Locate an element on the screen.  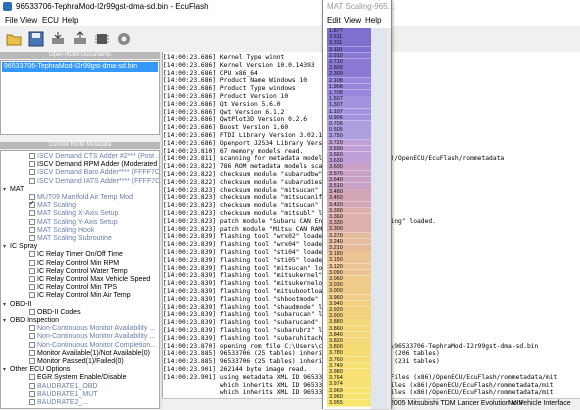
log-line: [14:00:23.686] Product Name Windows 10 is located at coordinates (235, 81).